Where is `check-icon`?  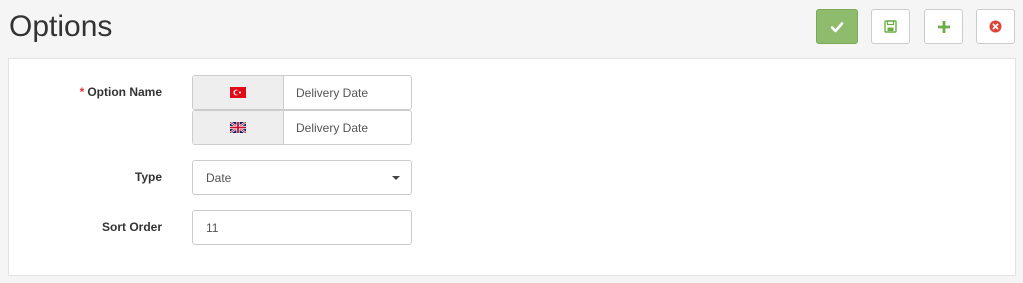 check-icon is located at coordinates (837, 26).